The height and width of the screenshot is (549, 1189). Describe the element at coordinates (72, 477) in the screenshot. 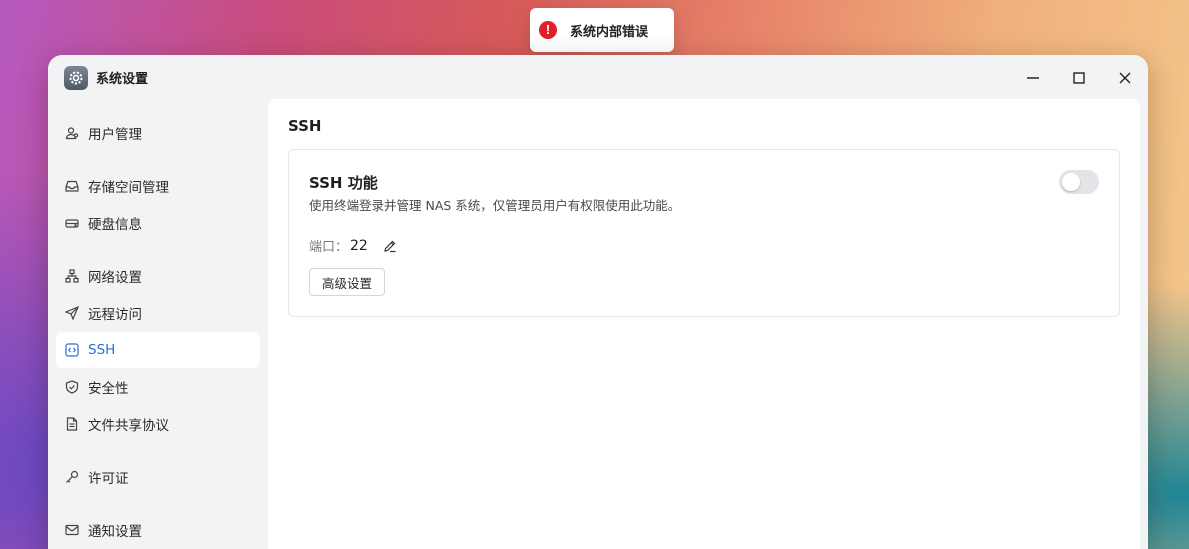

I see `key-icon` at that location.